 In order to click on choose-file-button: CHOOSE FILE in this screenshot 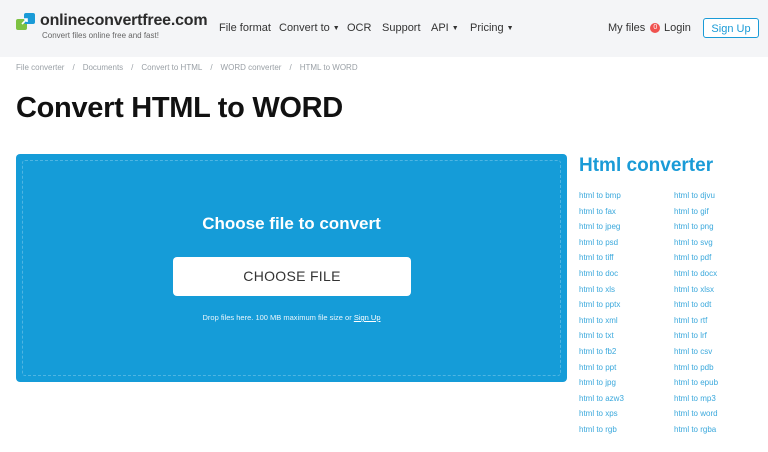, I will do `click(292, 276)`.